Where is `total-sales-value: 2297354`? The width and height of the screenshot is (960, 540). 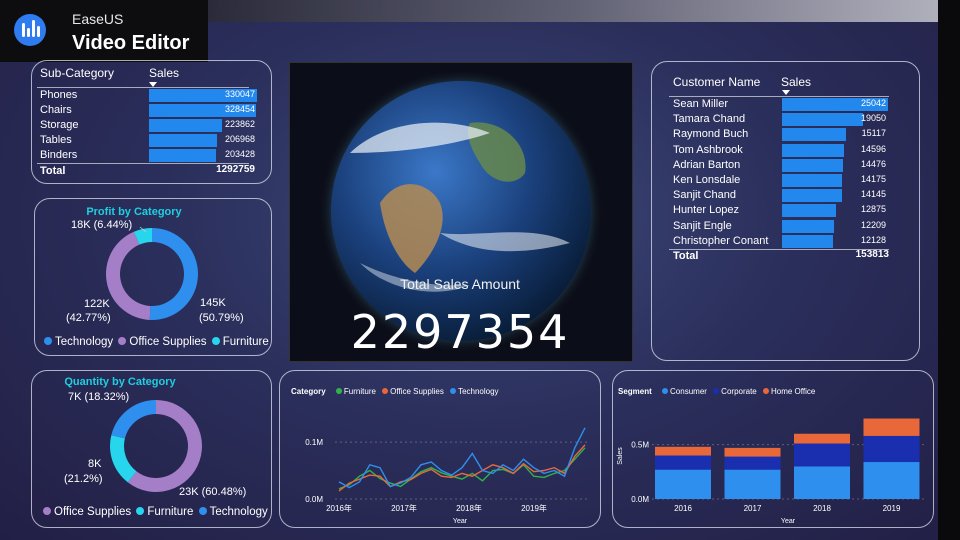
total-sales-value: 2297354 is located at coordinates (460, 332).